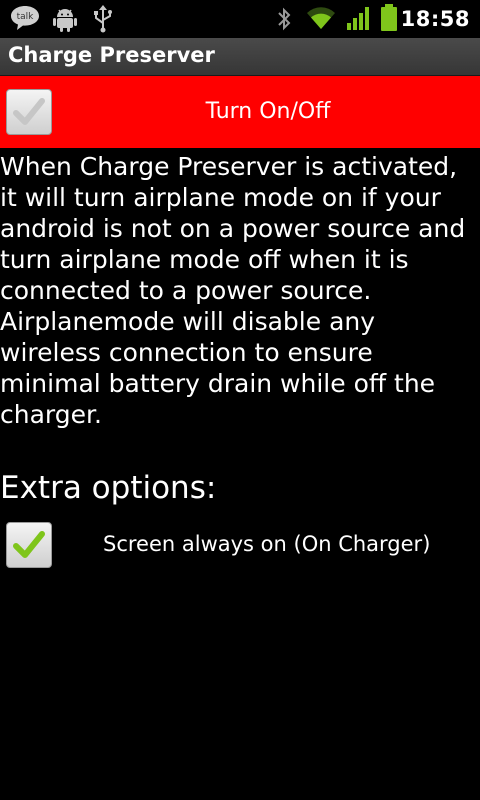 This screenshot has width=480, height=800. I want to click on battery-icon, so click(389, 20).